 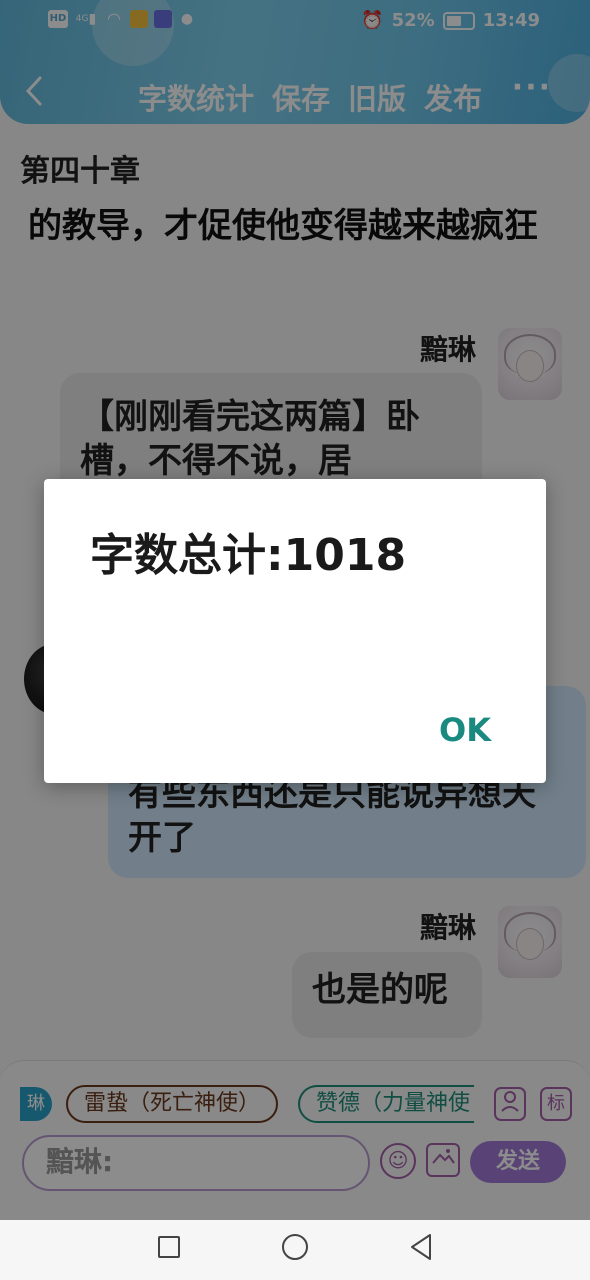 I want to click on ok-button: OK, so click(x=465, y=730).